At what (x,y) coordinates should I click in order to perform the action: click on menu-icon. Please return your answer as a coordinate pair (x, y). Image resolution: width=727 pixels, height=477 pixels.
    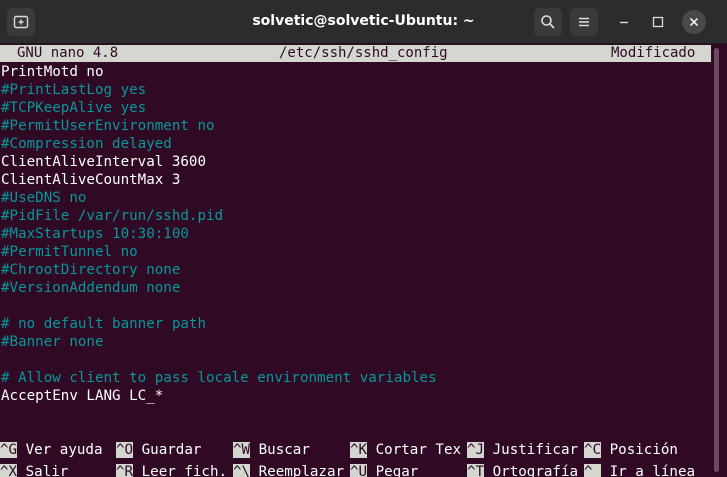
    Looking at the image, I should click on (584, 22).